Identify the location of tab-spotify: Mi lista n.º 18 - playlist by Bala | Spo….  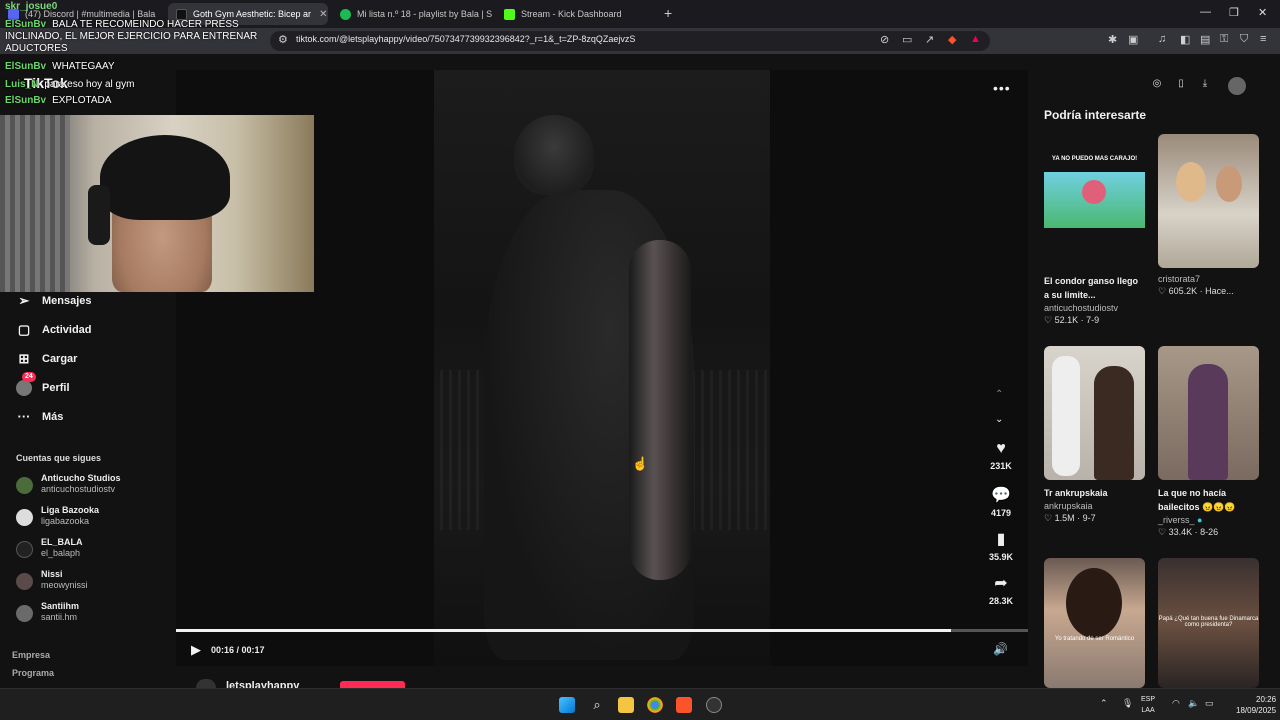
(412, 14).